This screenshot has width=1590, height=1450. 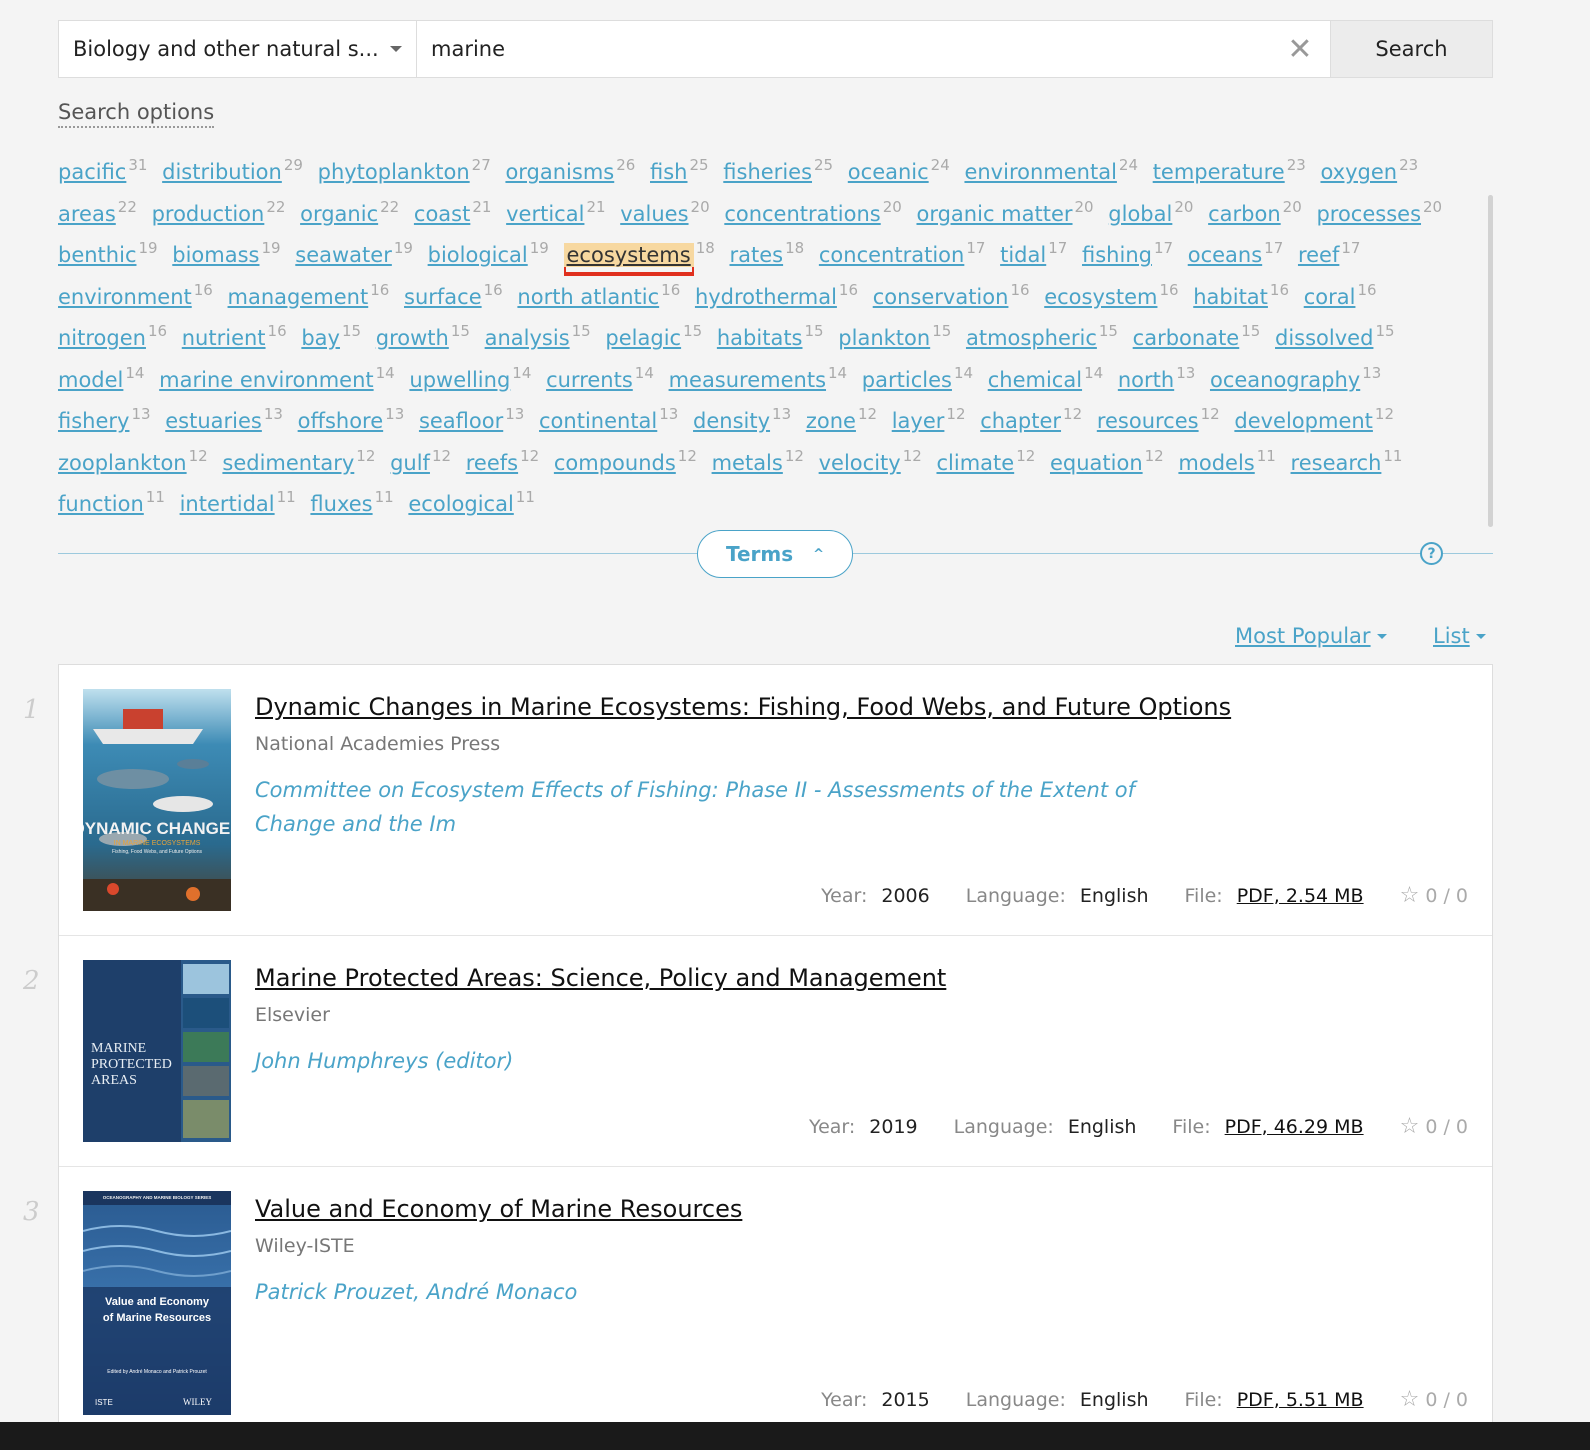 What do you see at coordinates (157, 1051) in the screenshot?
I see `book-cover: MARINE PROTECTED AREAS` at bounding box center [157, 1051].